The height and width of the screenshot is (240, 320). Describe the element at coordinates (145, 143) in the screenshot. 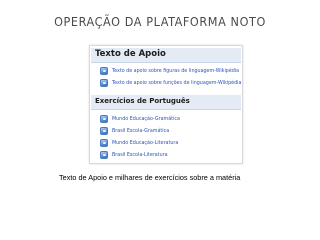

I see `resource-link-label: Mundo Educação-Literatura` at that location.